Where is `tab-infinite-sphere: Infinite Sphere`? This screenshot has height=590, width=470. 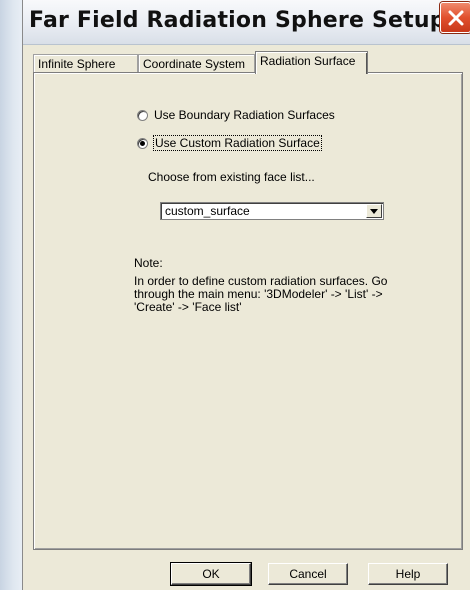 tab-infinite-sphere: Infinite Sphere is located at coordinates (85, 63).